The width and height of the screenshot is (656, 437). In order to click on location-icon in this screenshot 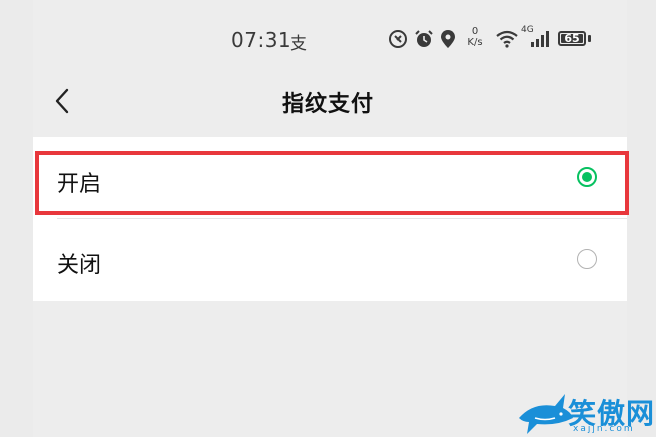, I will do `click(448, 39)`.